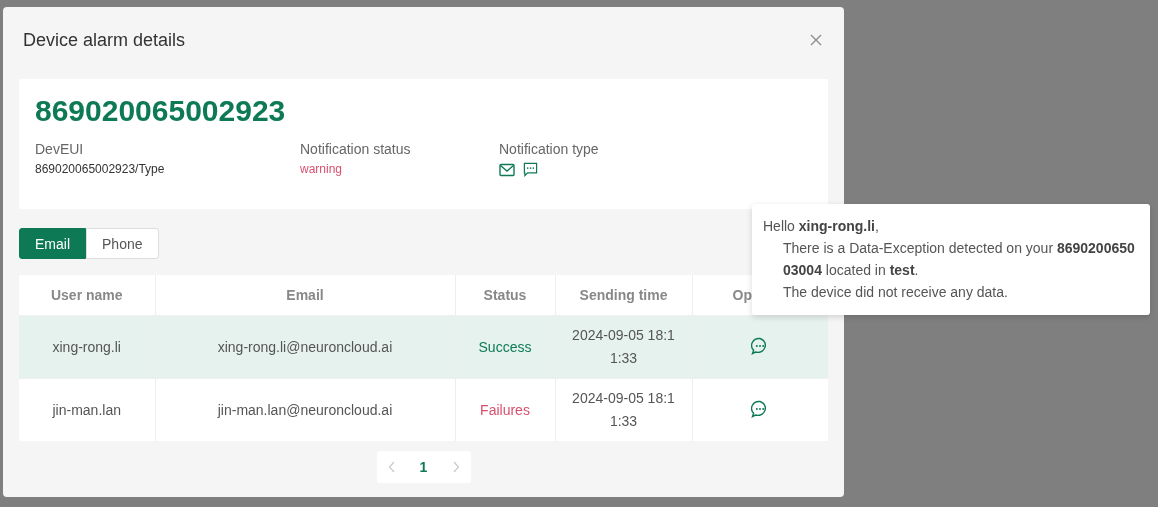  I want to click on dialog-title: Device alarm details, so click(104, 40).